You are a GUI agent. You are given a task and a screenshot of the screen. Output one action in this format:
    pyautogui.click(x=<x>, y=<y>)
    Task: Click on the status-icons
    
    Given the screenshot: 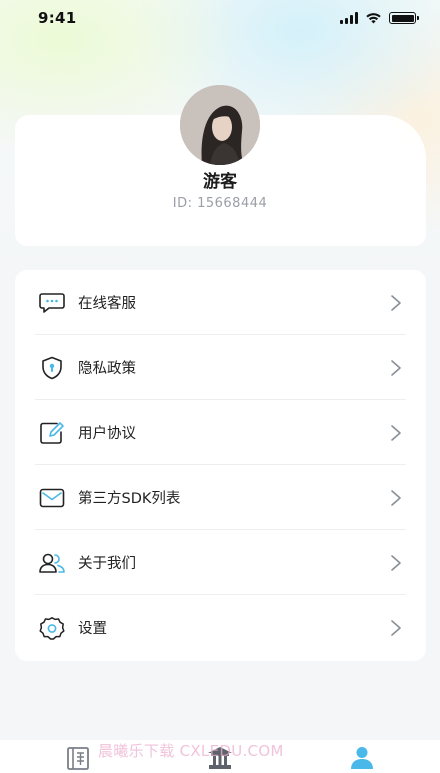 What is the action you would take?
    pyautogui.click(x=379, y=18)
    